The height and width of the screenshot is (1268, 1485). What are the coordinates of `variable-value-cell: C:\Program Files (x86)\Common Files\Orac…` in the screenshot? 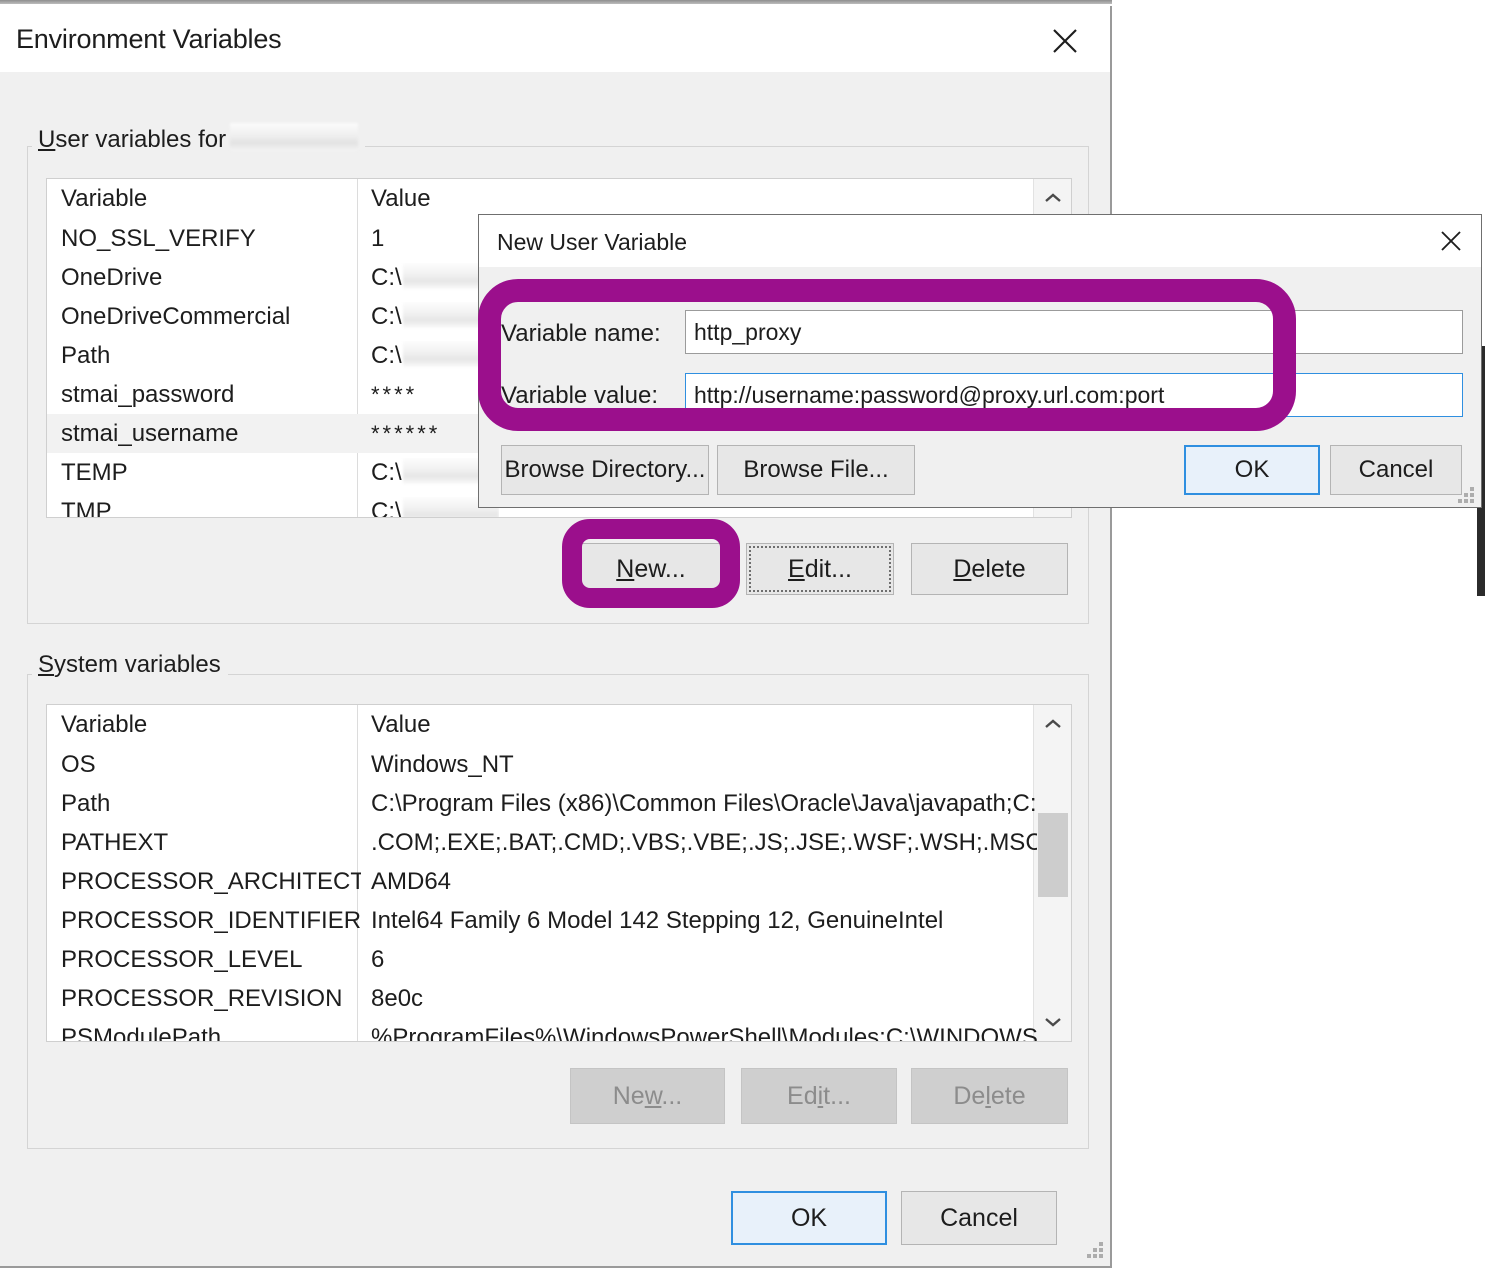 It's located at (704, 803).